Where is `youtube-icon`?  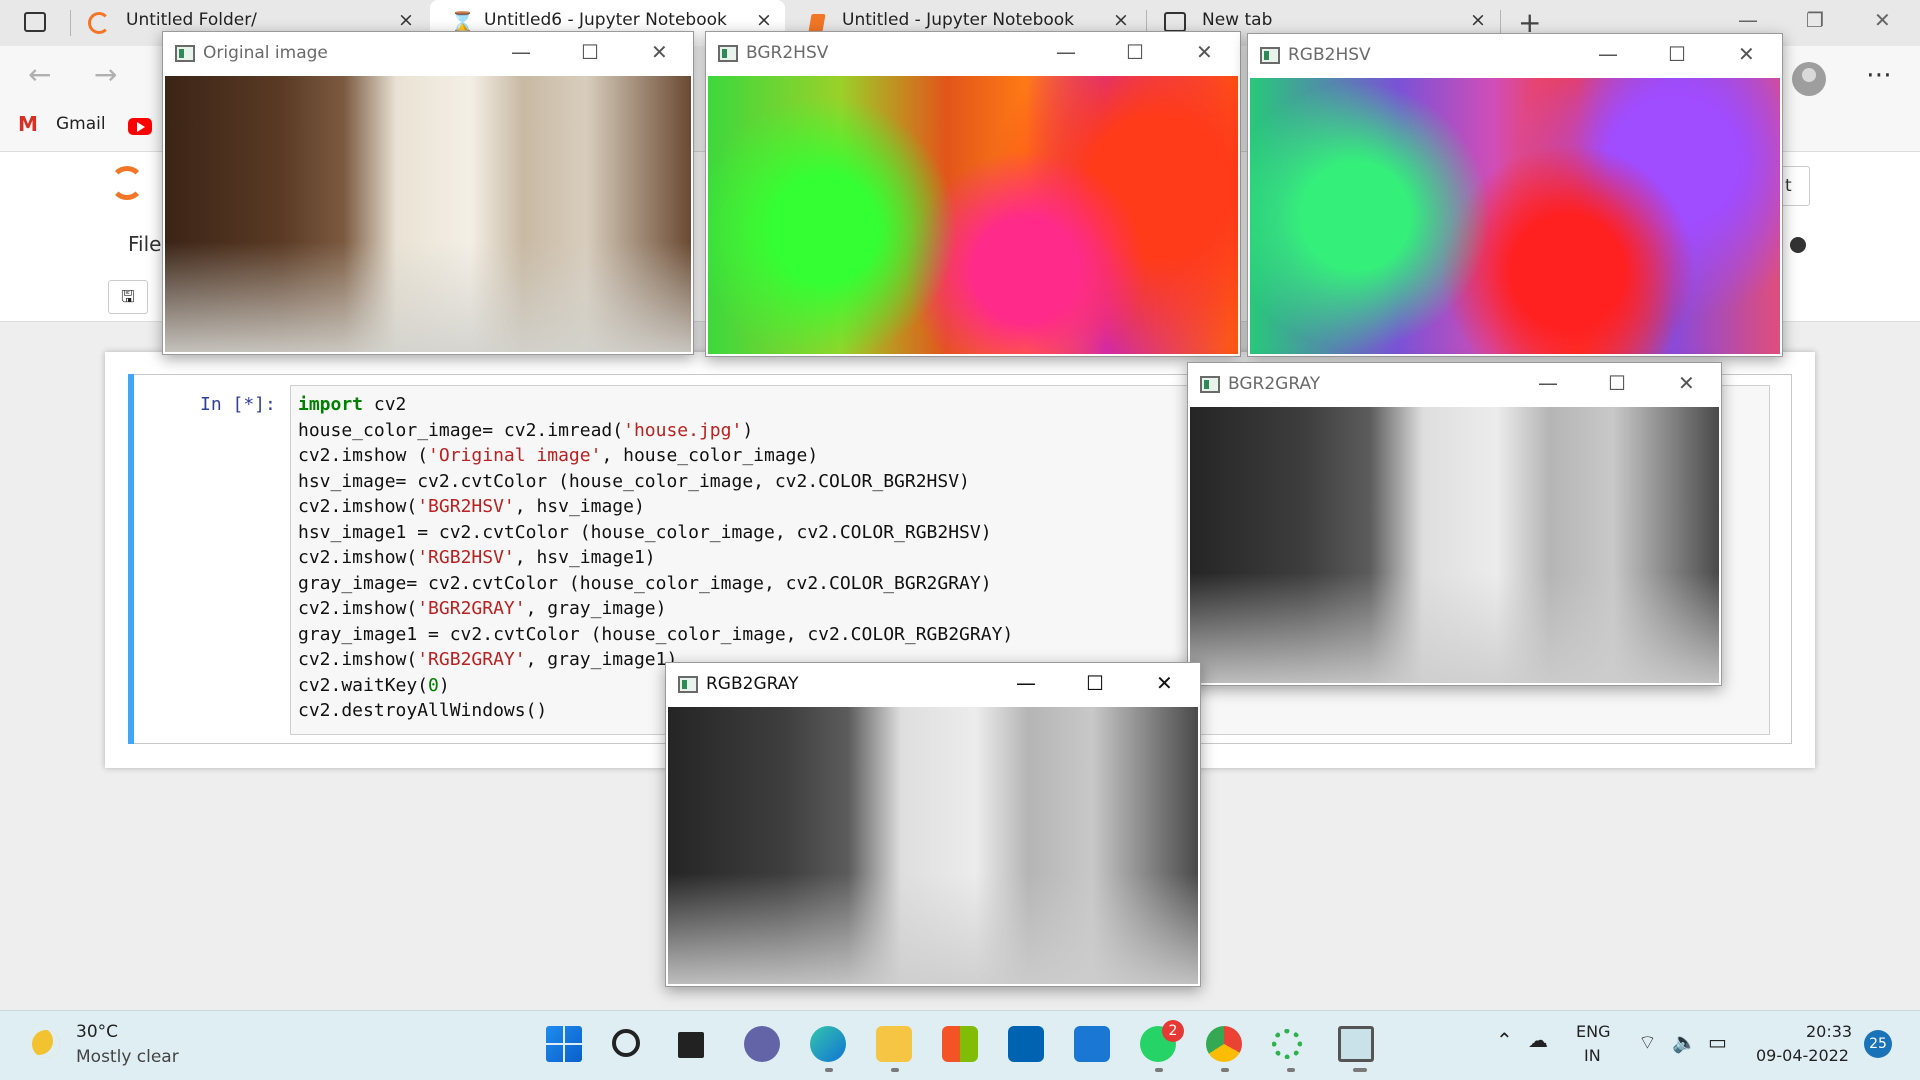 youtube-icon is located at coordinates (140, 126).